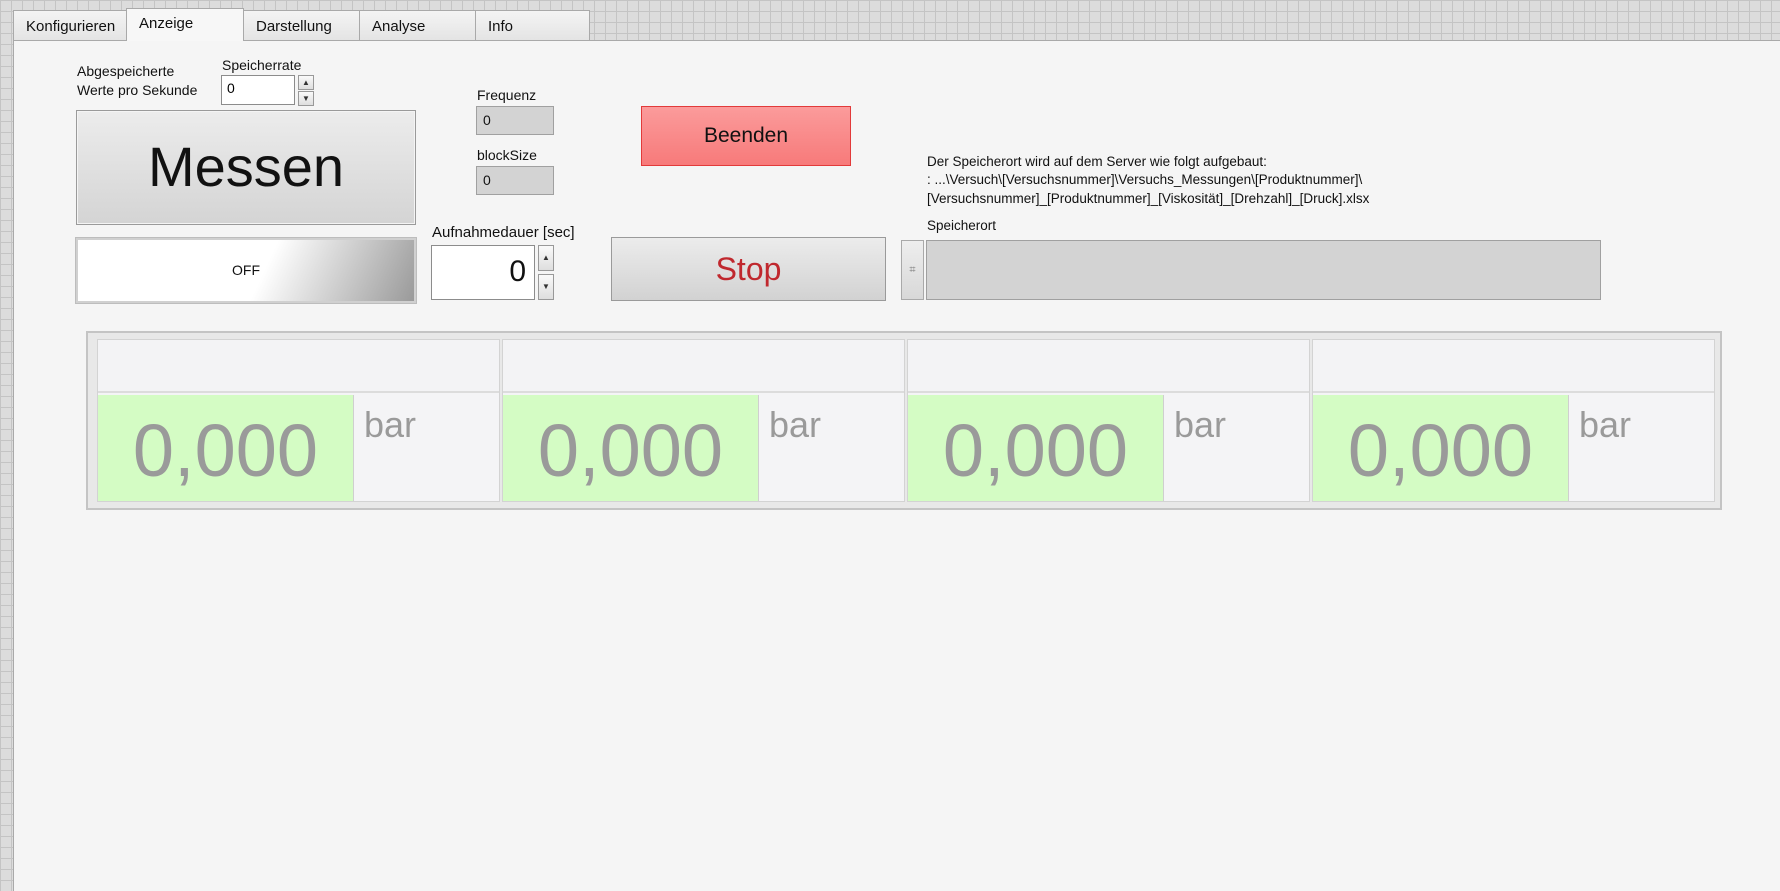 This screenshot has width=1780, height=891. I want to click on blocksize-indicator: 0, so click(515, 180).